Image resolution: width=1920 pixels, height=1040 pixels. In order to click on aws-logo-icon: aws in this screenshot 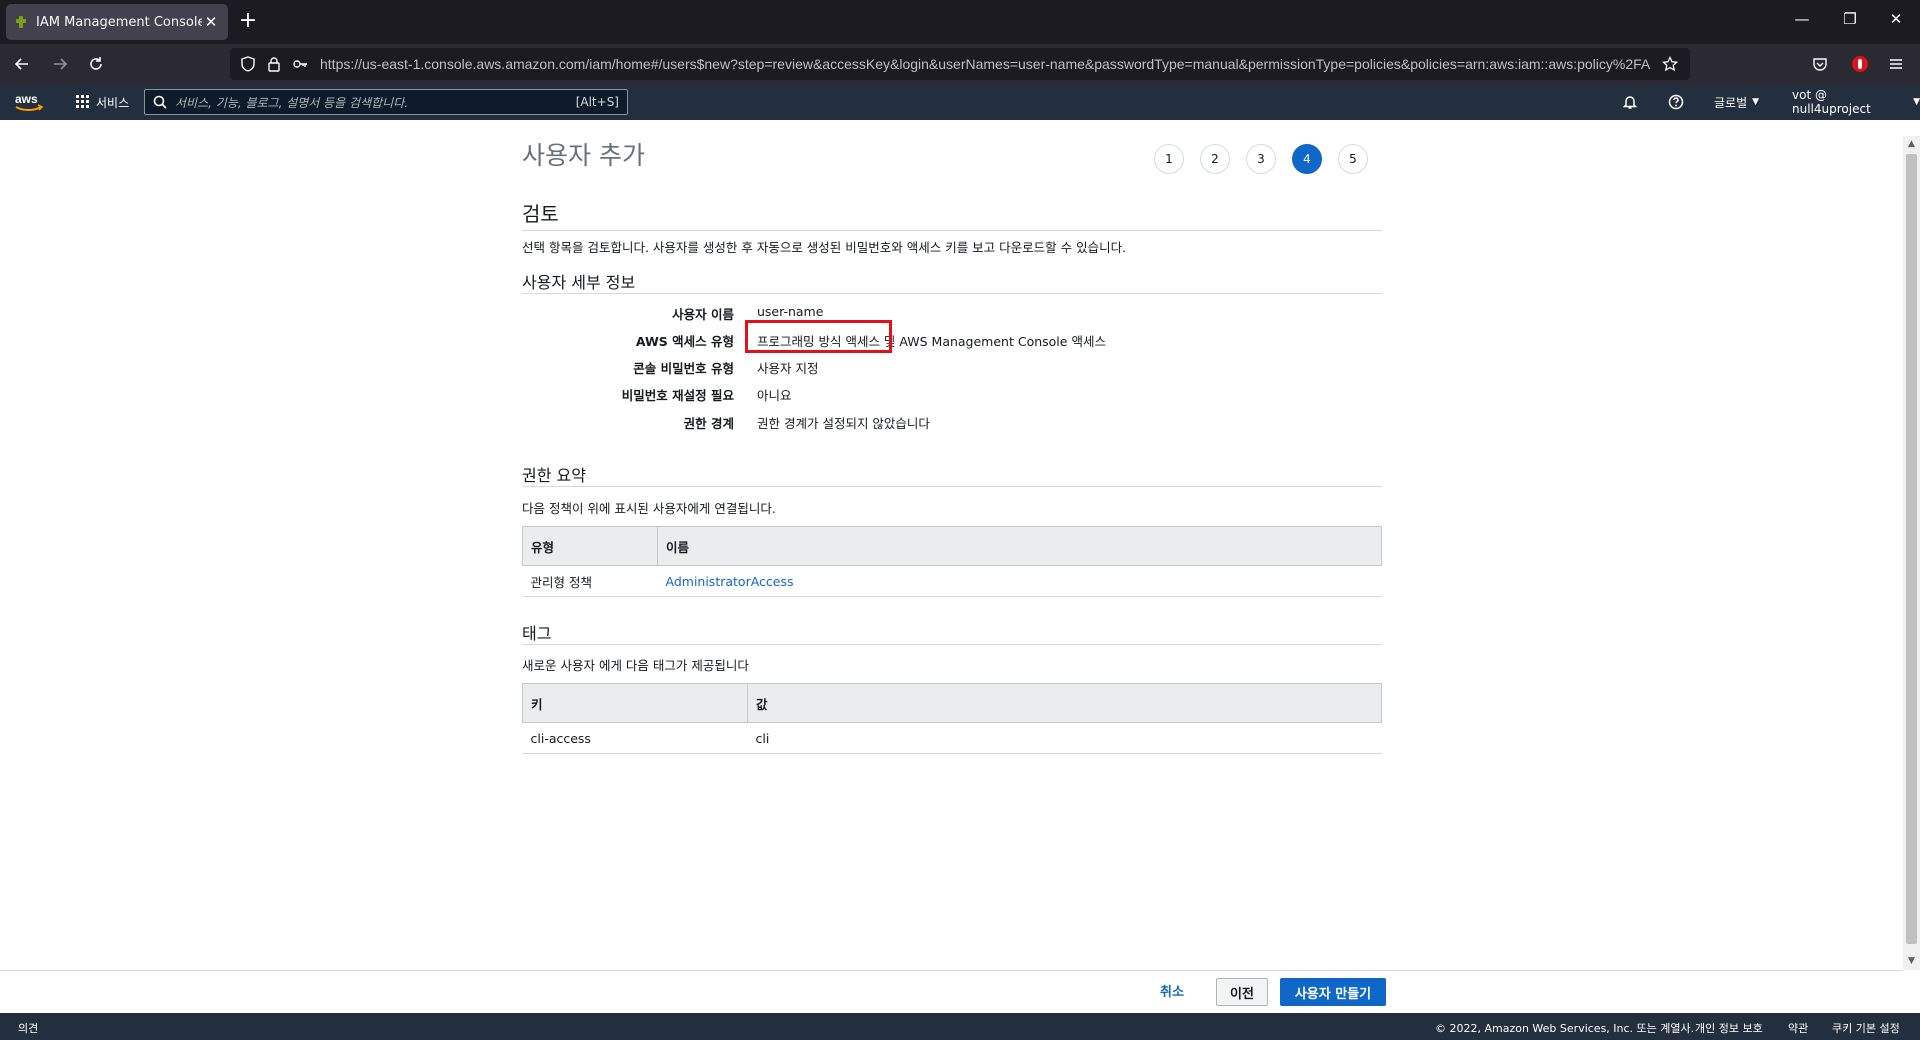, I will do `click(29, 102)`.